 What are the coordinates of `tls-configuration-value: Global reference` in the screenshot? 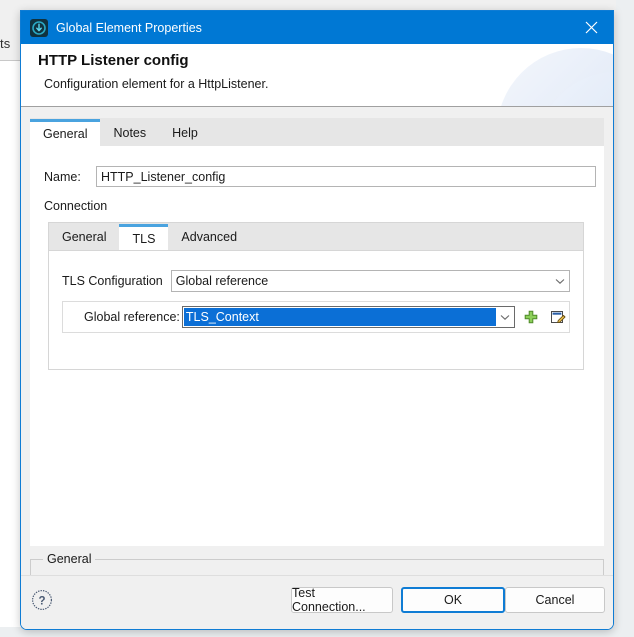 It's located at (222, 281).